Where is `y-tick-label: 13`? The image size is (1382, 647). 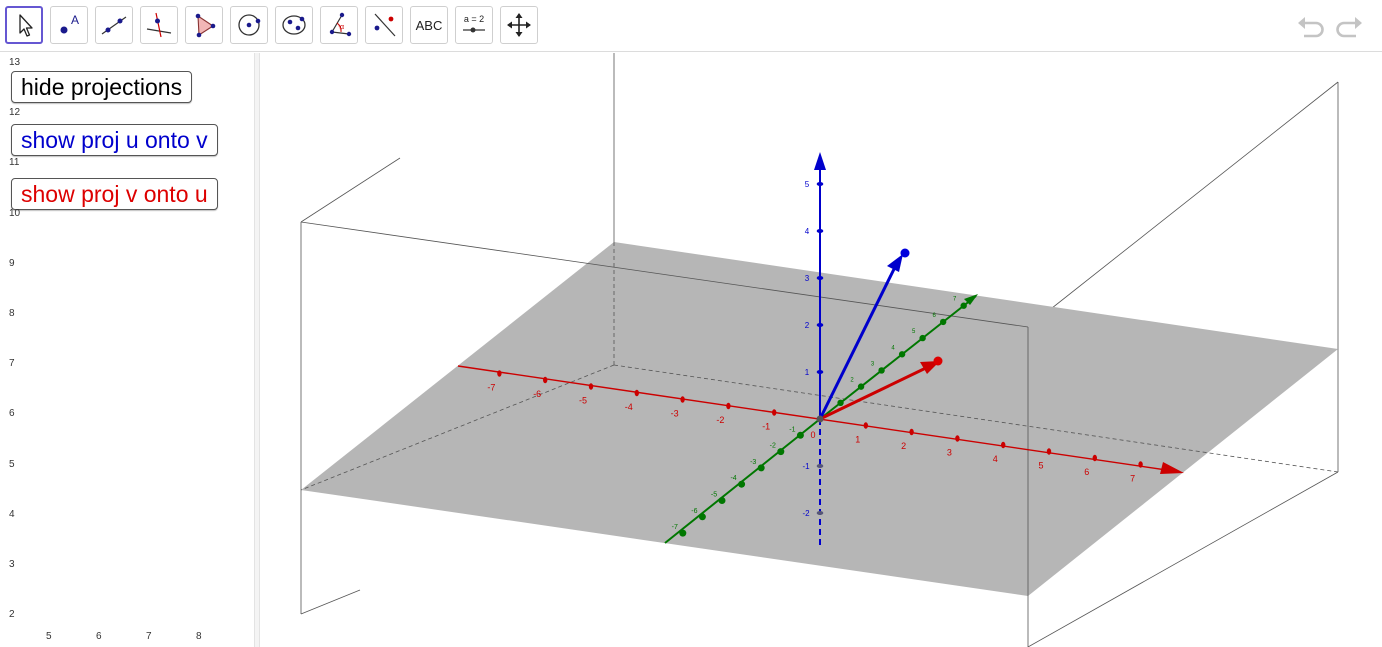 y-tick-label: 13 is located at coordinates (15, 62).